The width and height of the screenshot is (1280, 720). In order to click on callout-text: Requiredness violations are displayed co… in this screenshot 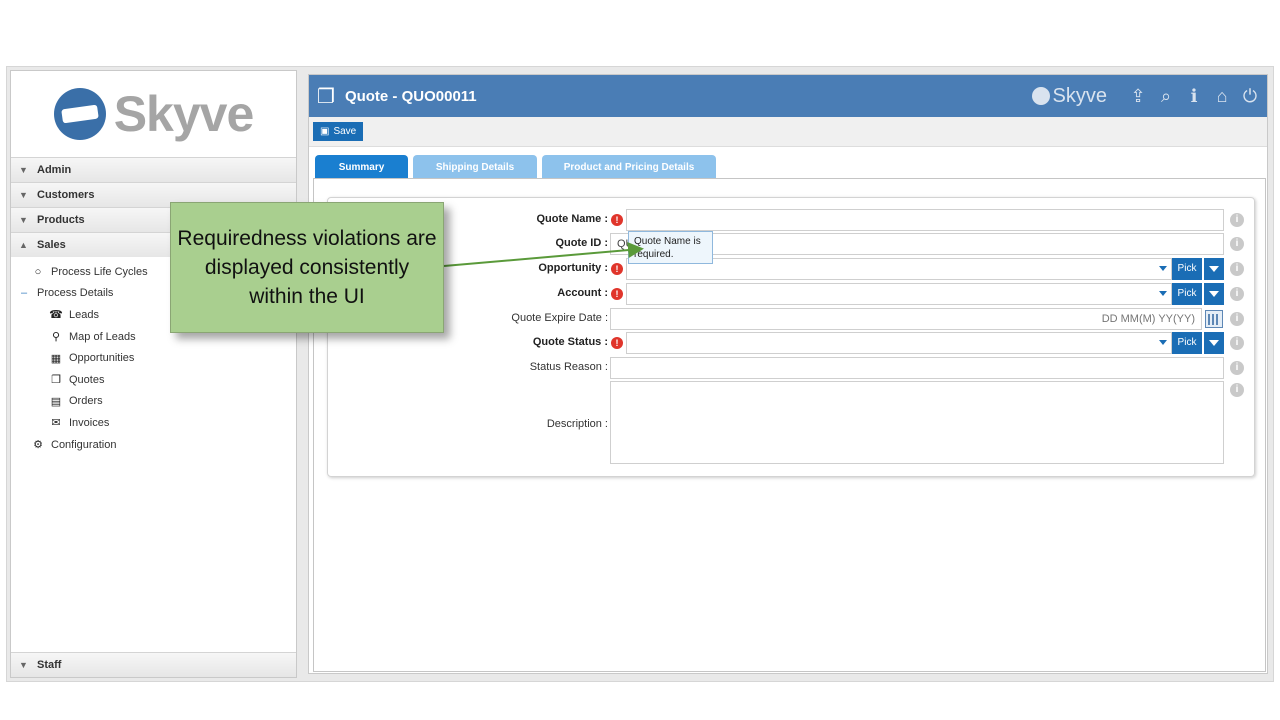, I will do `click(307, 267)`.